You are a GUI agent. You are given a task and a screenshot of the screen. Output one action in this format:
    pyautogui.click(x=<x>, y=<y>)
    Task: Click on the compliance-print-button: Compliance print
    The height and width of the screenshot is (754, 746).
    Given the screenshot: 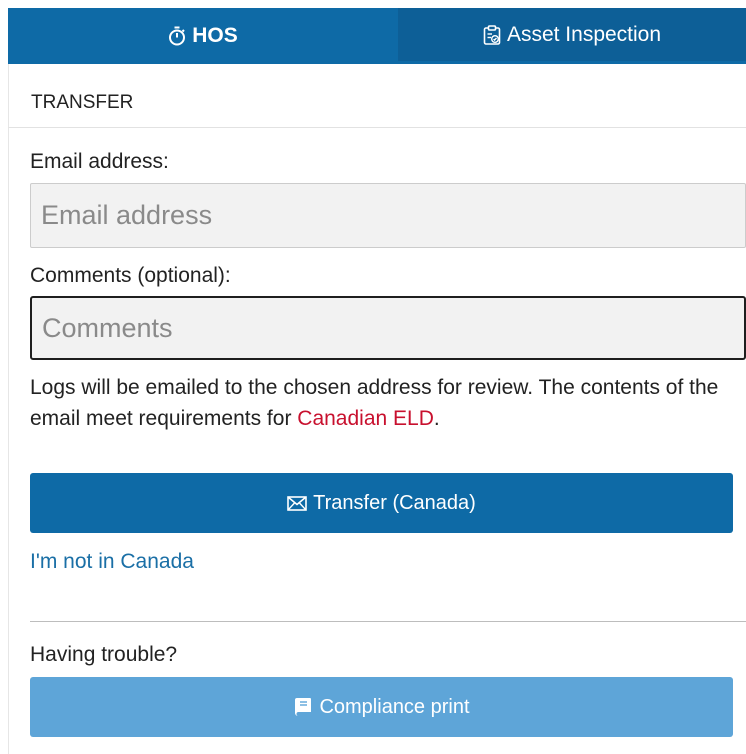 What is the action you would take?
    pyautogui.click(x=381, y=707)
    